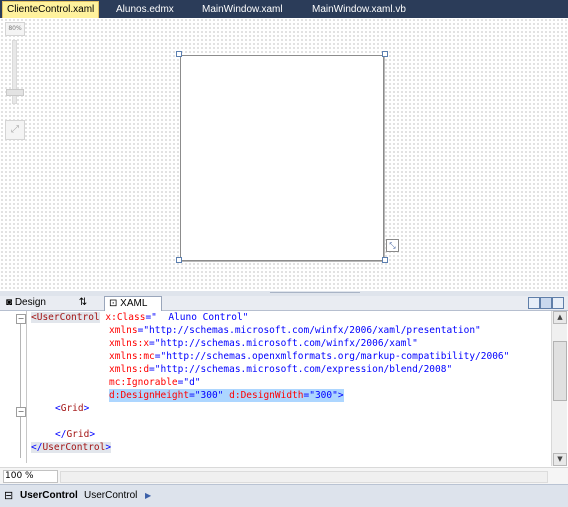  Describe the element at coordinates (560, 317) in the screenshot. I see `scroll-up-icon: ▲` at that location.